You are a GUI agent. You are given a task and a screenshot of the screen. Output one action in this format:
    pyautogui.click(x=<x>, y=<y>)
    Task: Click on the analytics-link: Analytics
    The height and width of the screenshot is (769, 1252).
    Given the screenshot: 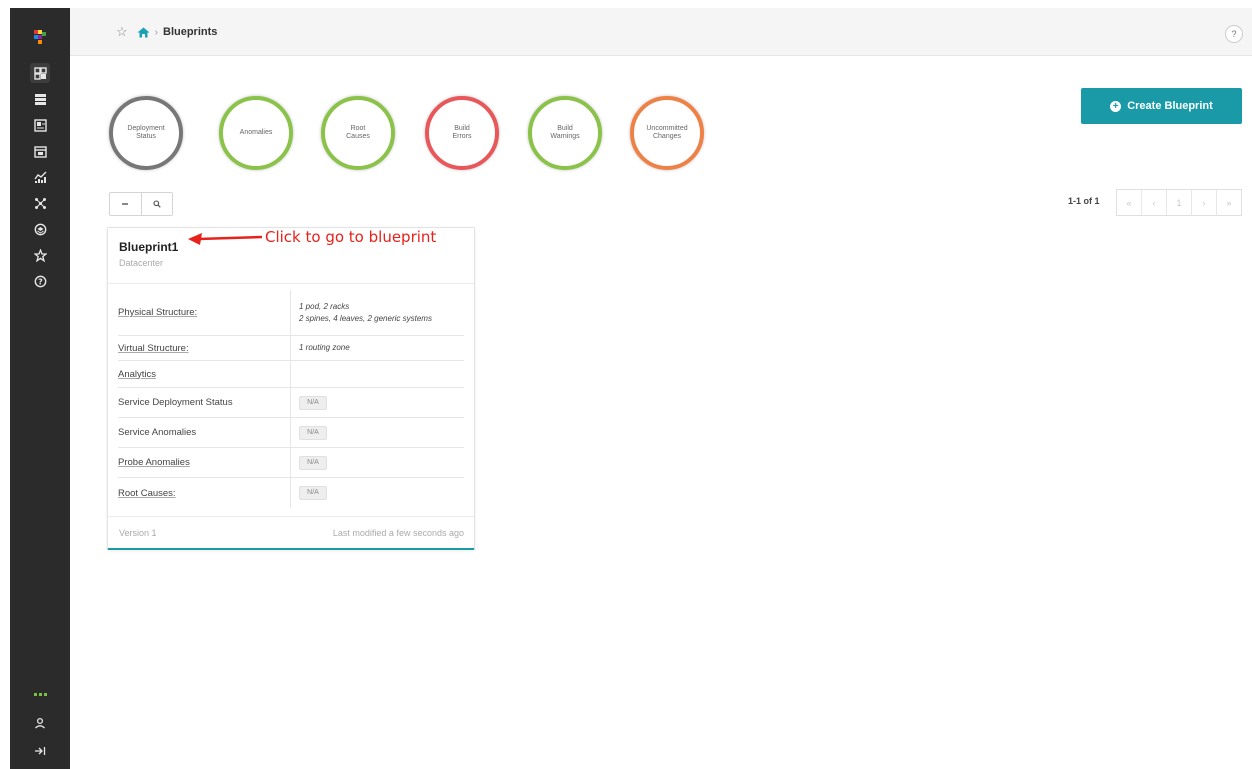 What is the action you would take?
    pyautogui.click(x=204, y=374)
    